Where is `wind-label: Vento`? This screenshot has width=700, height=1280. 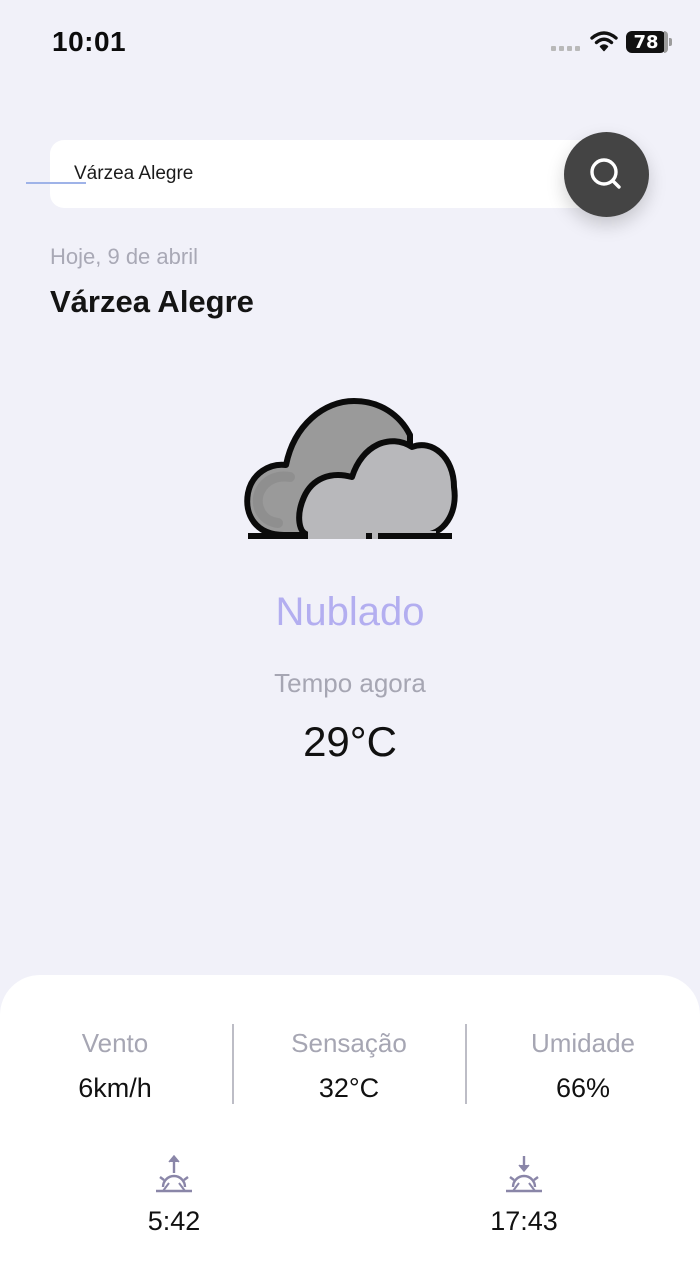 wind-label: Vento is located at coordinates (115, 1043).